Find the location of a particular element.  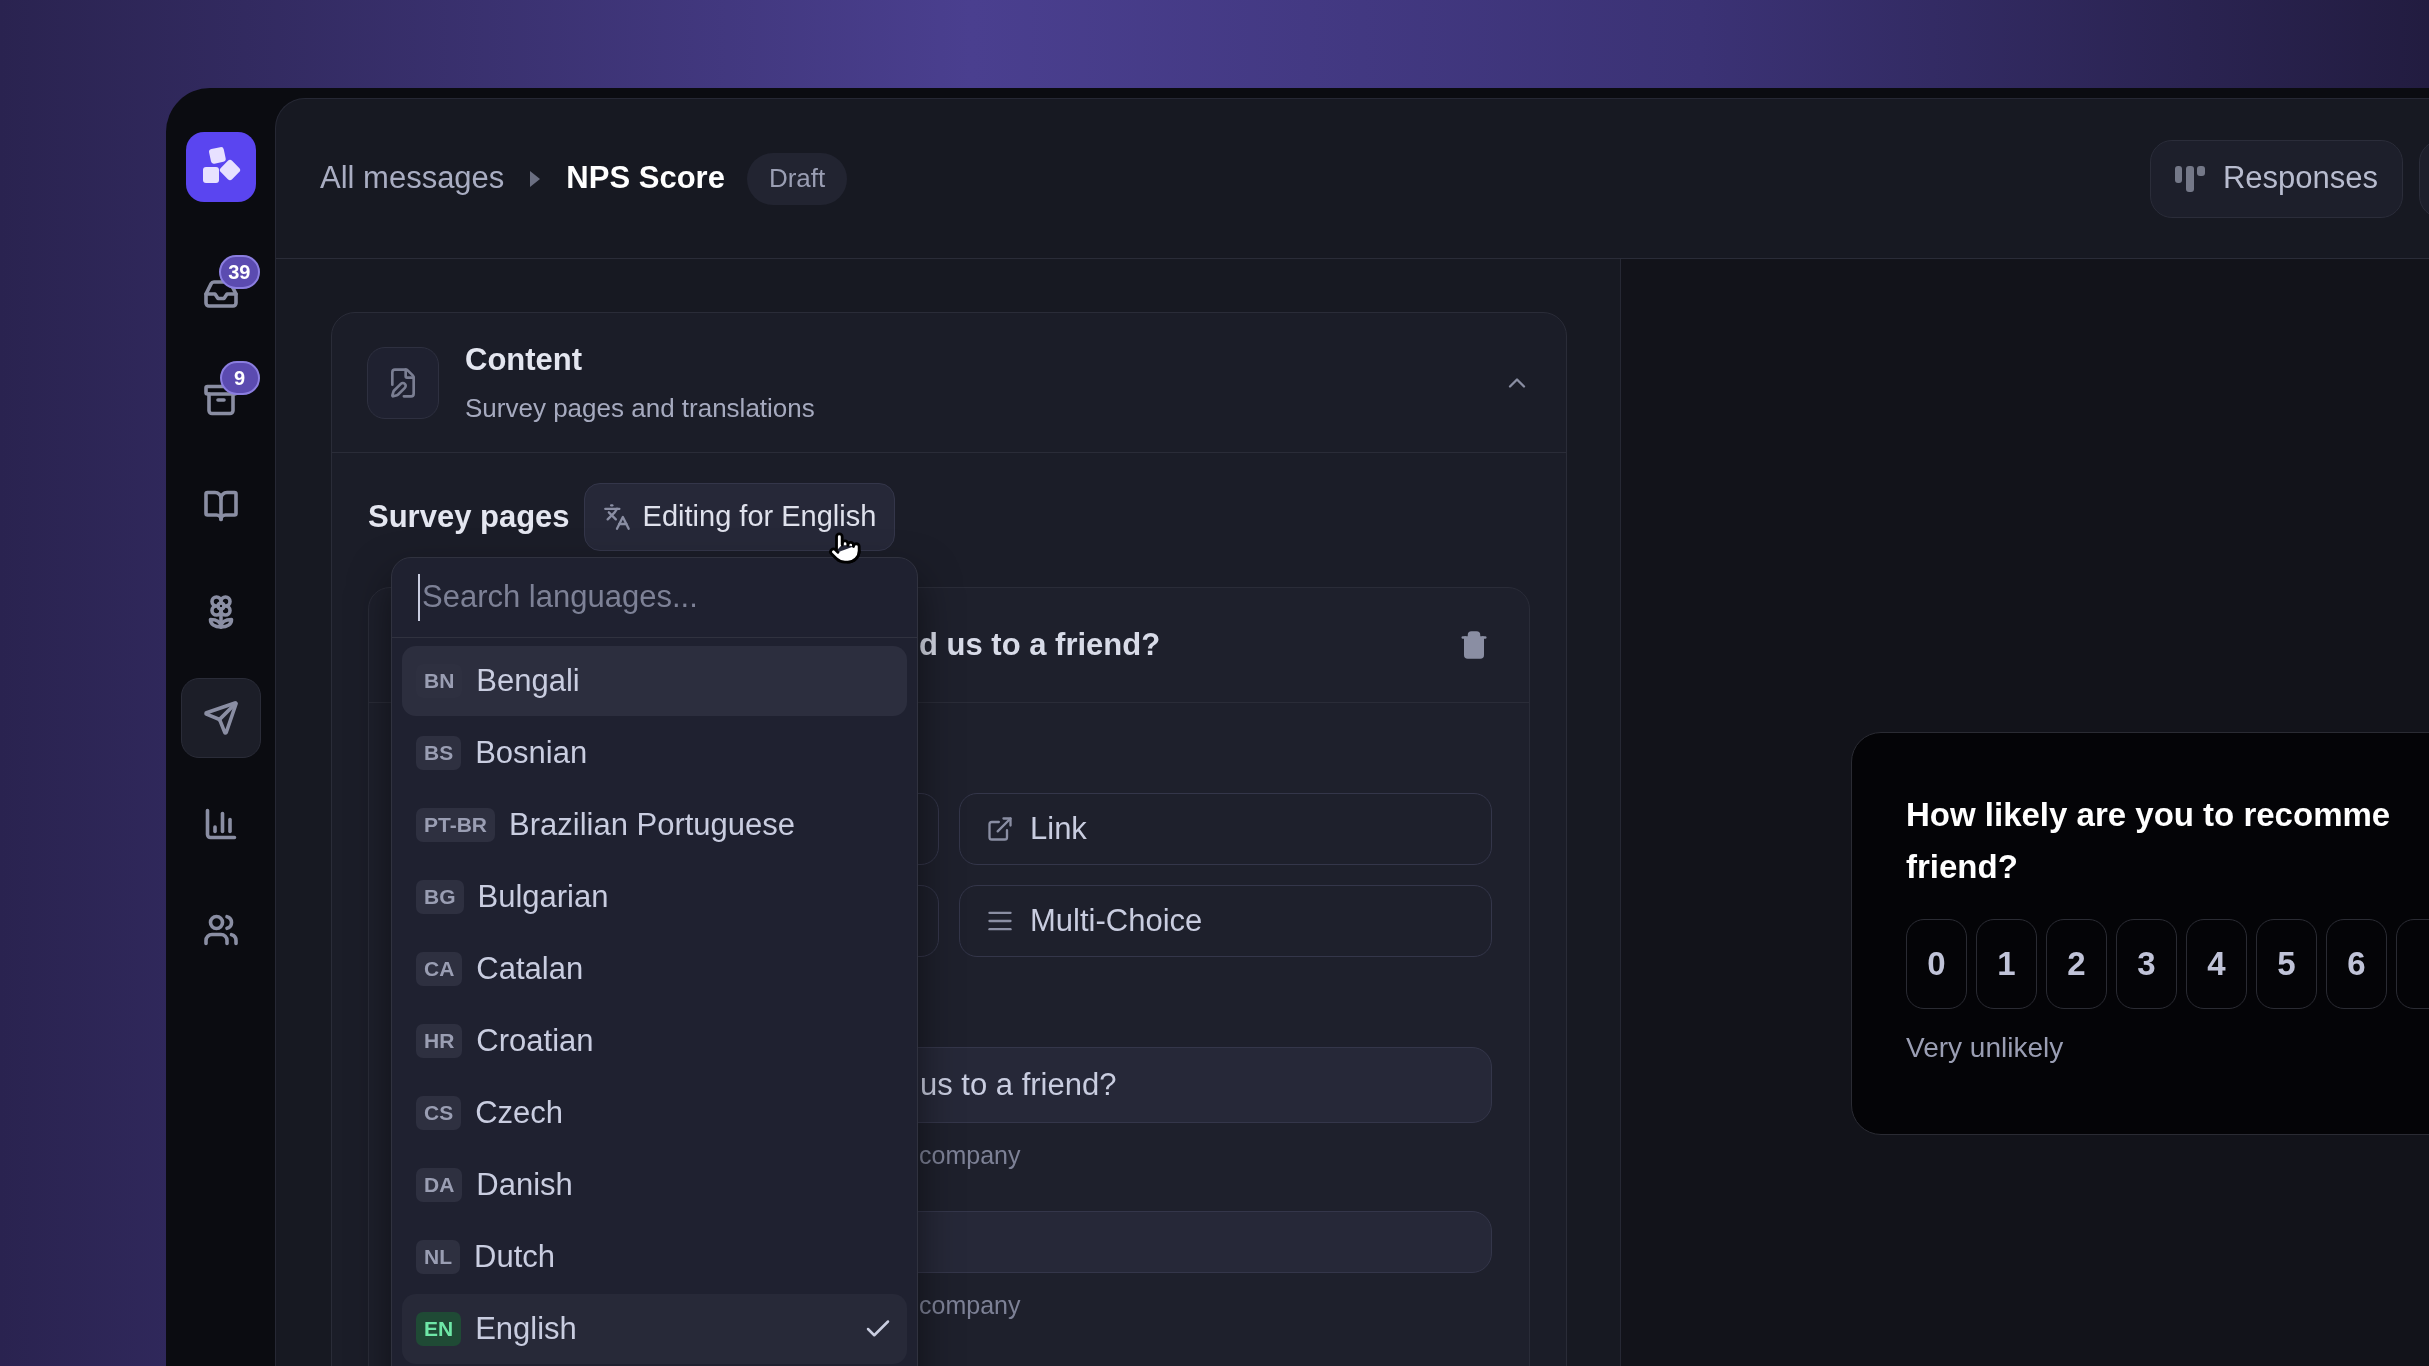

language-name: Croatian is located at coordinates (535, 1040).